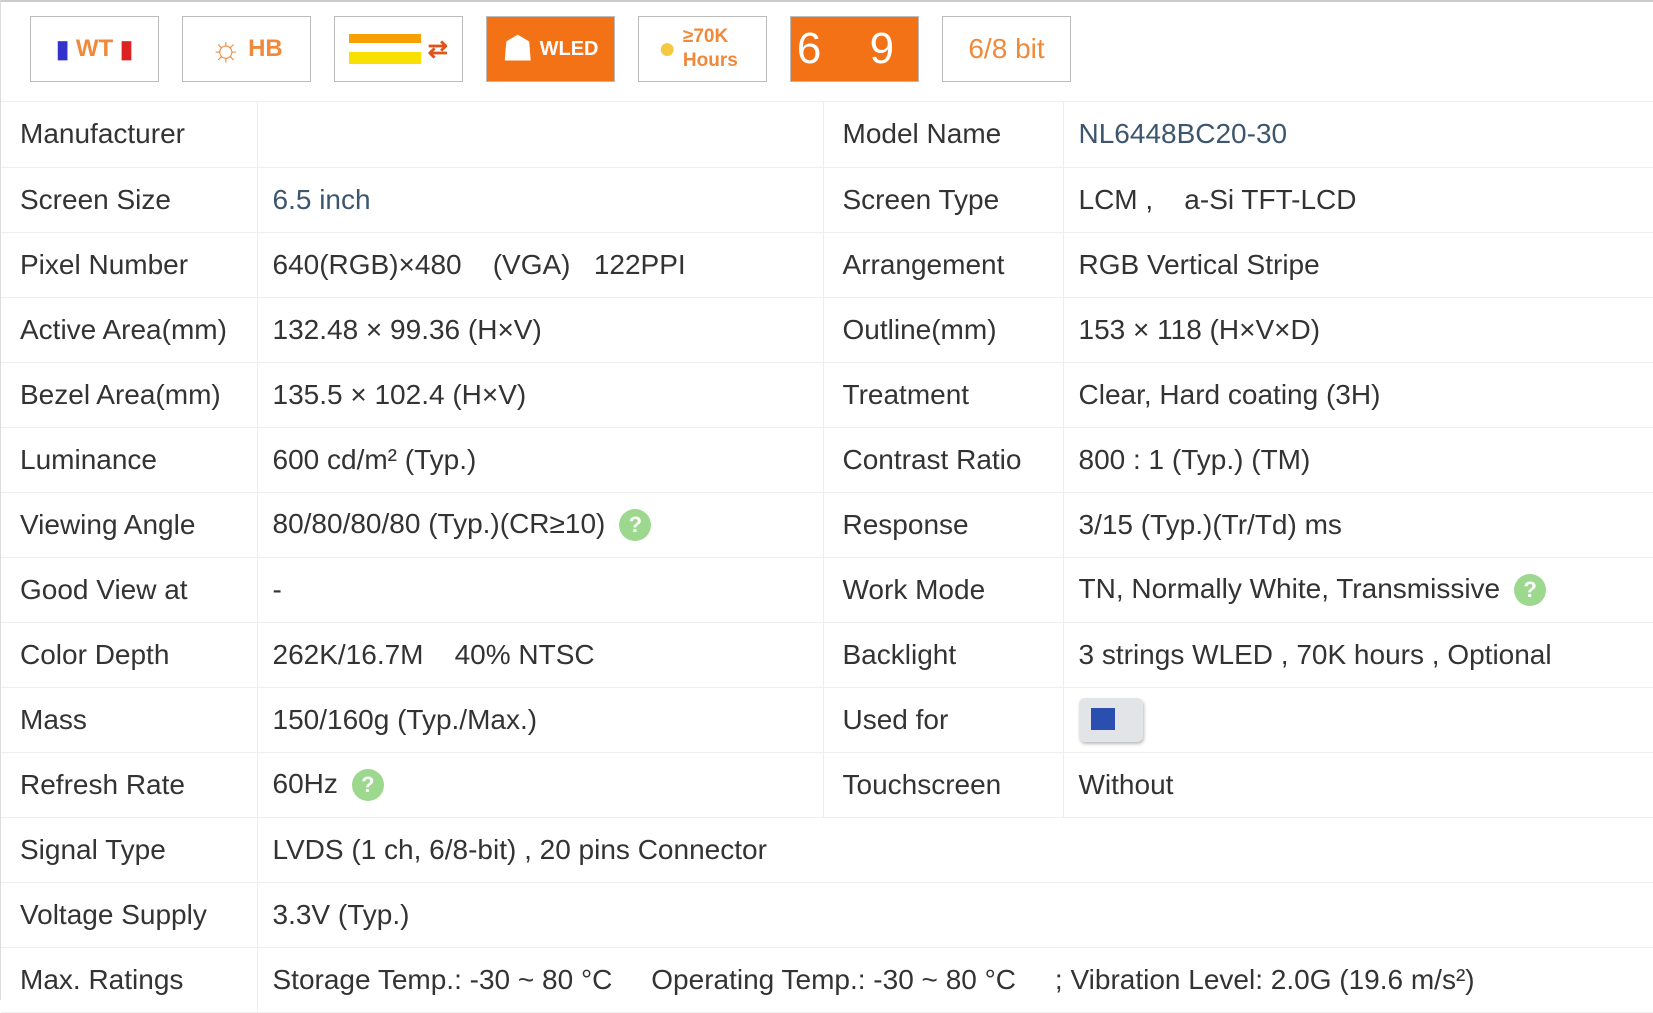  I want to click on spec-label-voltage-supply: Voltage Supply, so click(129, 915).